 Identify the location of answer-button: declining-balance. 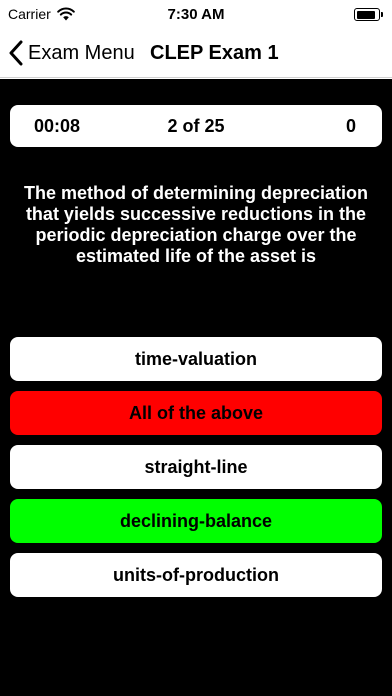
(196, 521).